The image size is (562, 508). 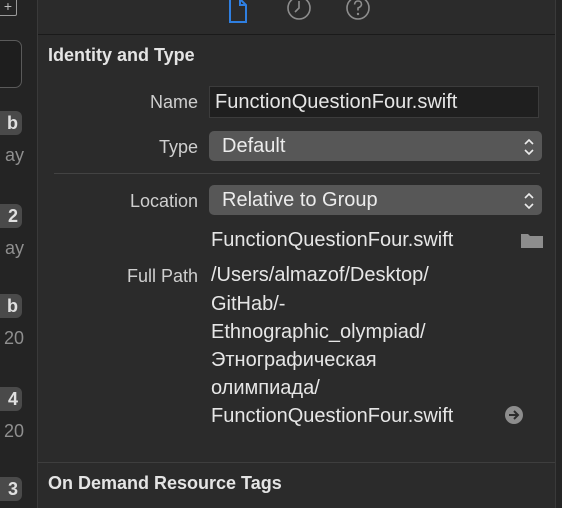 What do you see at coordinates (248, 304) in the screenshot?
I see `full-path-line: GitHab/-` at bounding box center [248, 304].